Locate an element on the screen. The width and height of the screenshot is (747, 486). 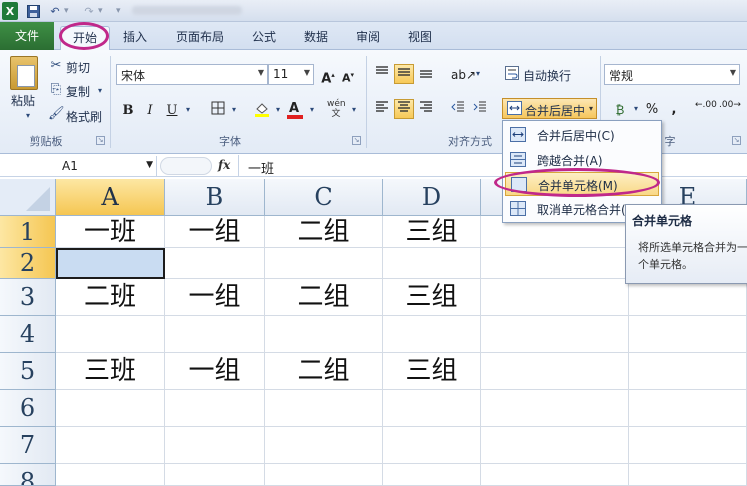
row-header-8: 8 is located at coordinates (28, 475).